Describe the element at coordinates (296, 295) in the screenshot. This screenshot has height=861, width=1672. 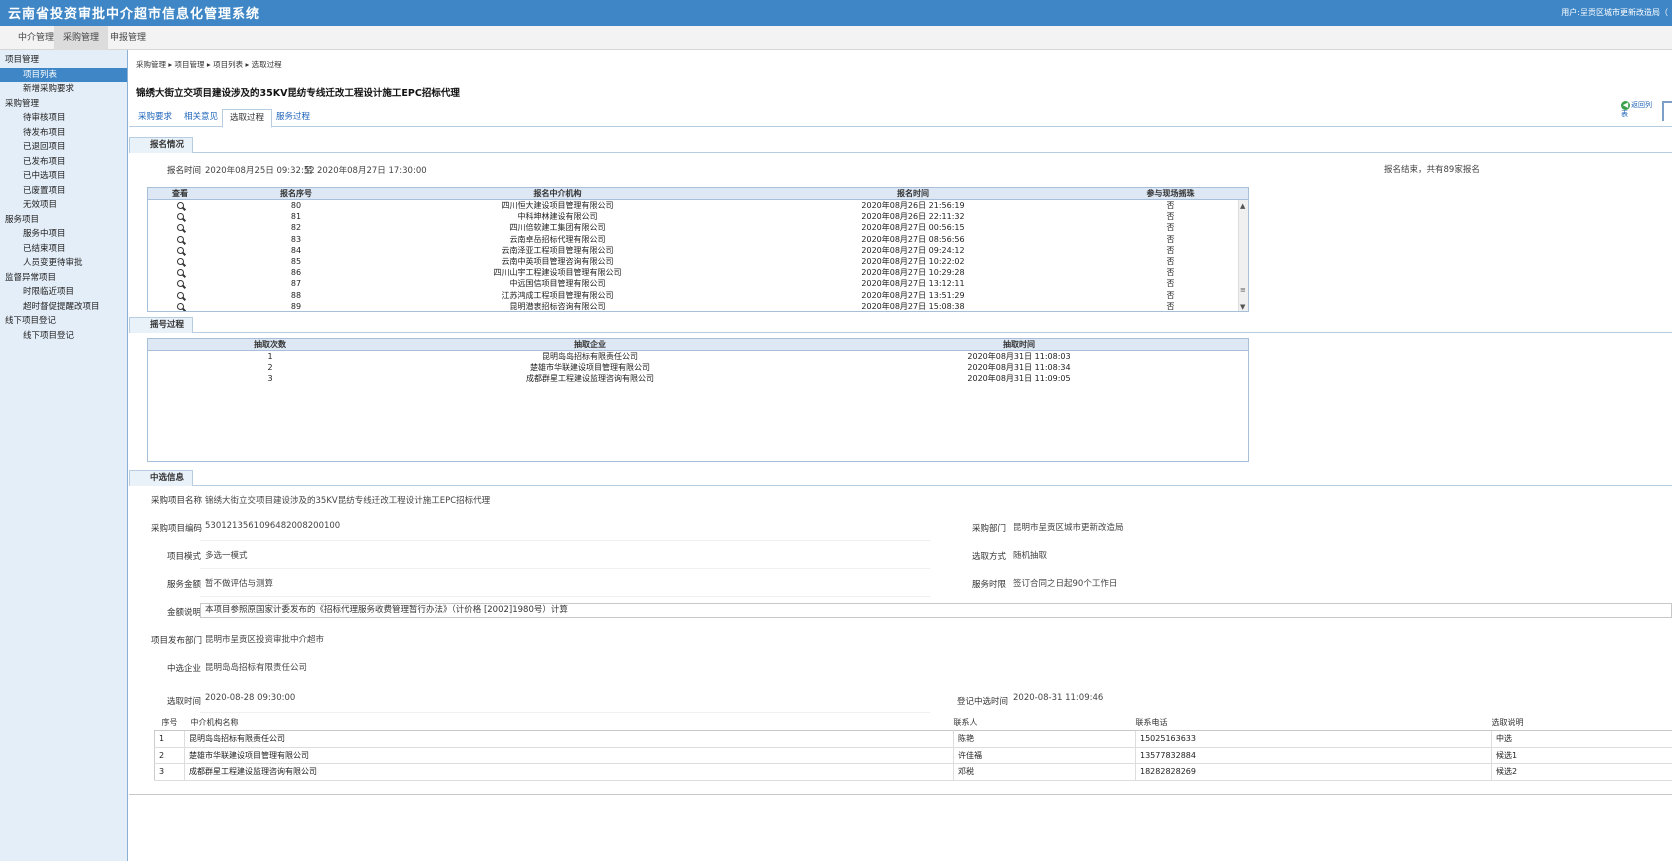
I see `cell: 88` at that location.